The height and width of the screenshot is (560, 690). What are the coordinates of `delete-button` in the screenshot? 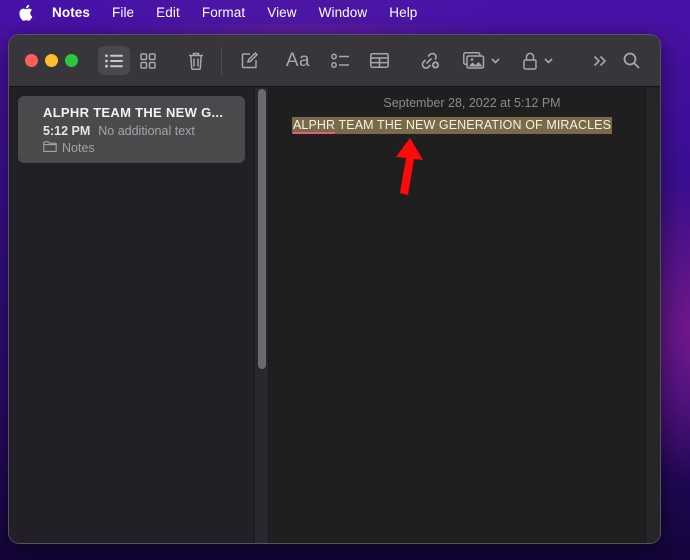 It's located at (196, 60).